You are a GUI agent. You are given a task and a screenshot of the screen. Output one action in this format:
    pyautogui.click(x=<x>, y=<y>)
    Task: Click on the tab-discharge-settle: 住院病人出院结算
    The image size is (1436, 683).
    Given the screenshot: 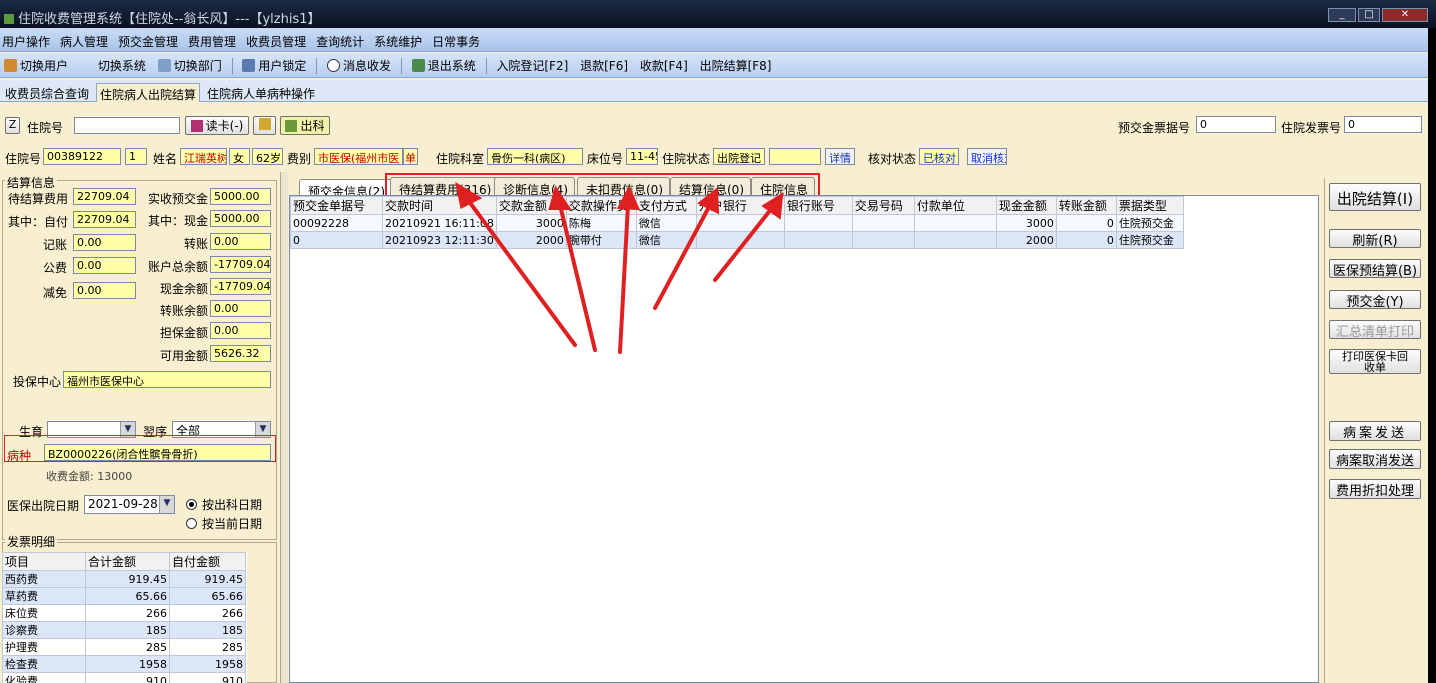 What is the action you would take?
    pyautogui.click(x=148, y=92)
    